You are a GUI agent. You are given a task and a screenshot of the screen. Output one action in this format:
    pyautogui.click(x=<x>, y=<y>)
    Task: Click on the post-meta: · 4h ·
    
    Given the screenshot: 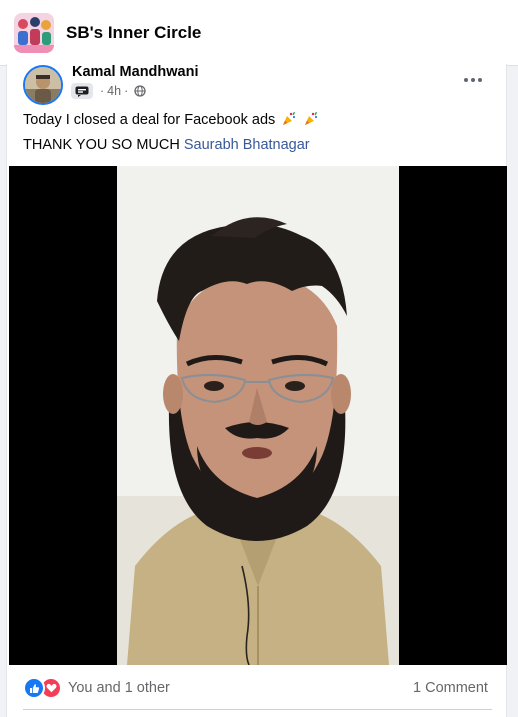 What is the action you would take?
    pyautogui.click(x=108, y=91)
    